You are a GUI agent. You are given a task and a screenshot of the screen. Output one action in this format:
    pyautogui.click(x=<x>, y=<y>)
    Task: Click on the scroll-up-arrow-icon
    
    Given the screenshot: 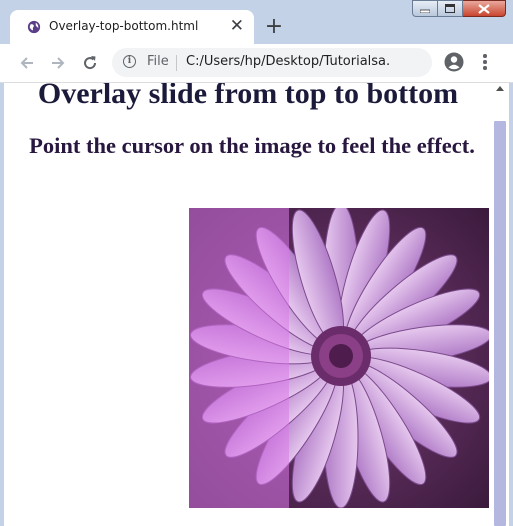 What is the action you would take?
    pyautogui.click(x=500, y=88)
    